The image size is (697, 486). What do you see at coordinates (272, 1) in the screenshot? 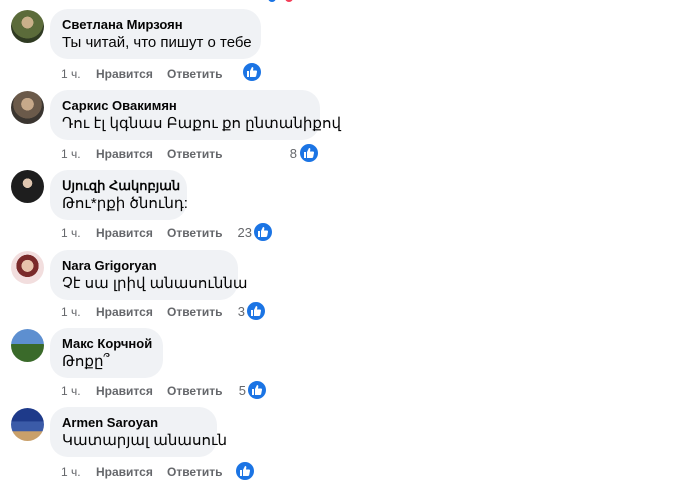
I see `like-reaction-icon` at bounding box center [272, 1].